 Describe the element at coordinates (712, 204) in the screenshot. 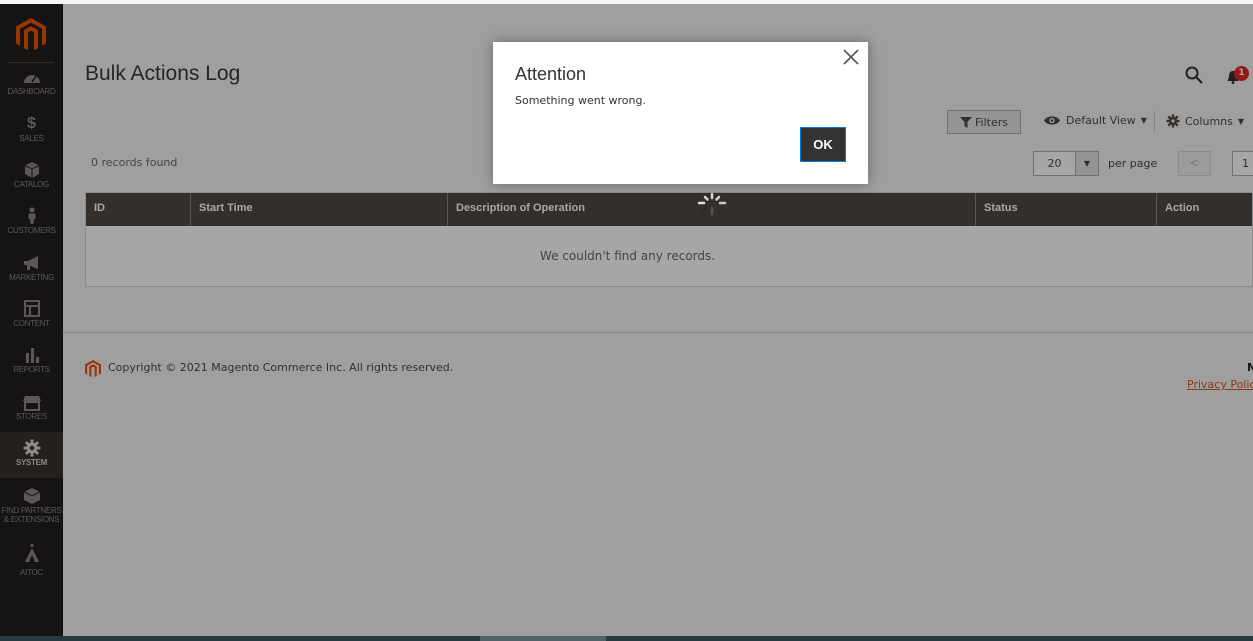

I see `loading-spinner-icon` at that location.